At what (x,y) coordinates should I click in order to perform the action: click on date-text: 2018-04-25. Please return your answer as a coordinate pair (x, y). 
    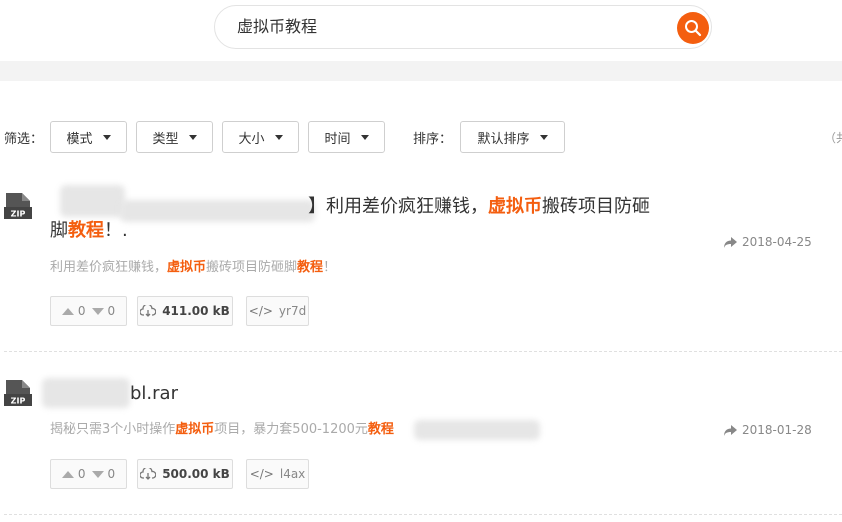
    Looking at the image, I should click on (777, 242).